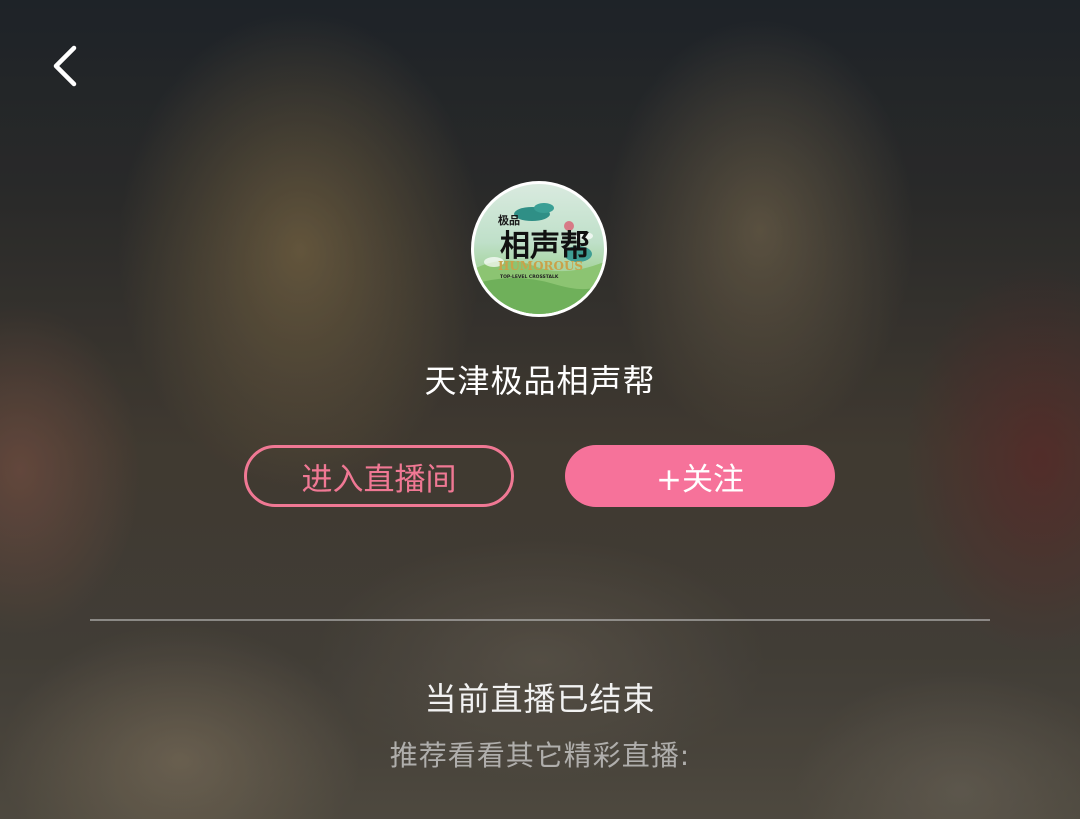 This screenshot has width=1080, height=819. What do you see at coordinates (509, 220) in the screenshot?
I see `svg-text: 极品` at bounding box center [509, 220].